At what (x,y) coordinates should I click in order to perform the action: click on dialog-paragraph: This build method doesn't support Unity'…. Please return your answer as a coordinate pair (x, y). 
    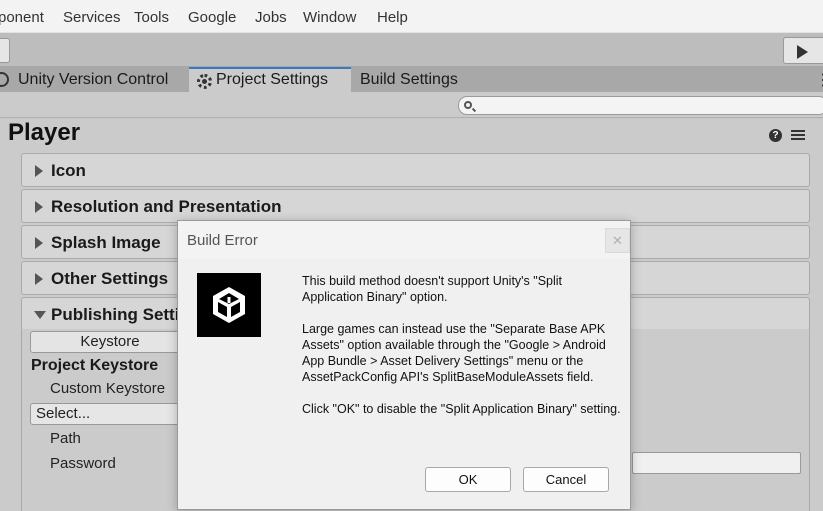
    Looking at the image, I should click on (432, 289).